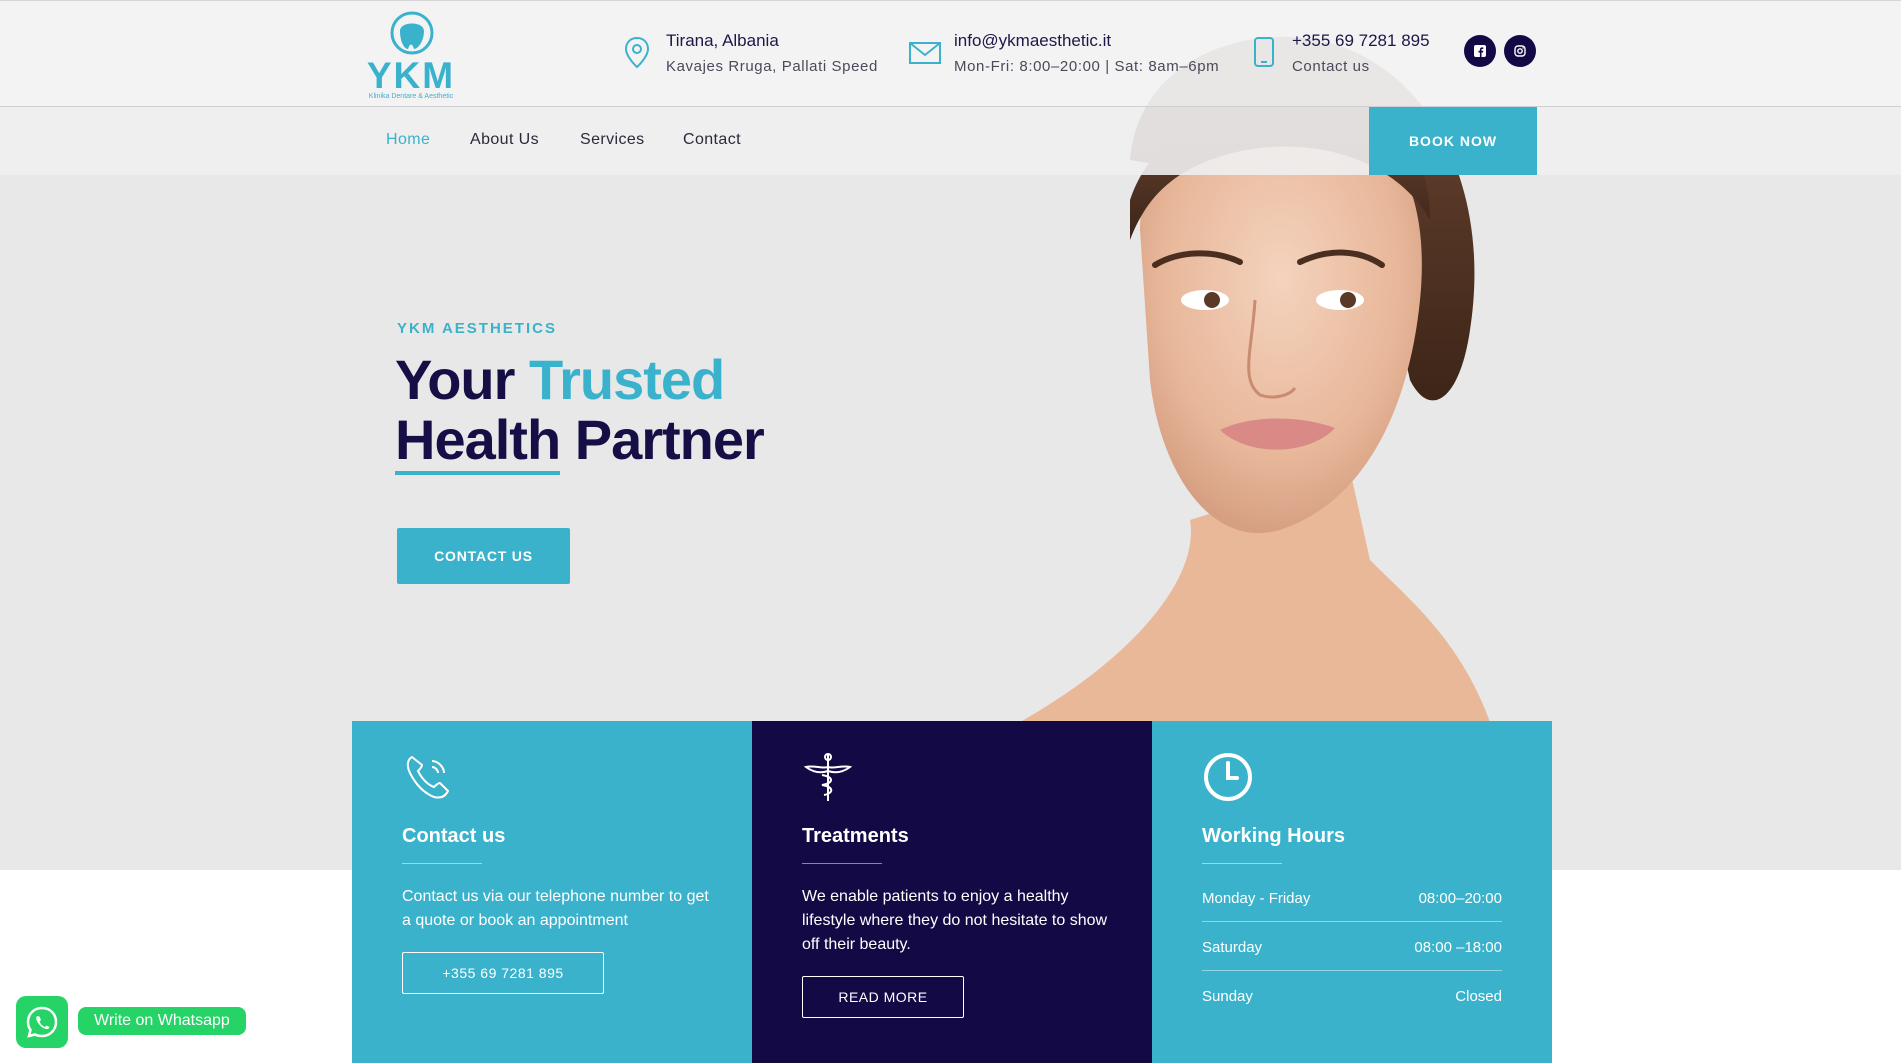 The image size is (1901, 1063). What do you see at coordinates (411, 75) in the screenshot?
I see `logo-text: YKM` at bounding box center [411, 75].